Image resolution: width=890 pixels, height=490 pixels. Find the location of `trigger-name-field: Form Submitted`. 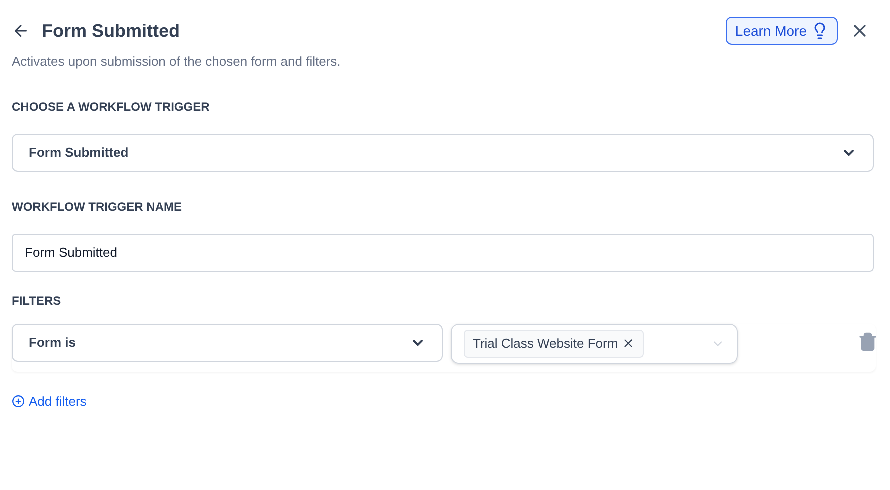

trigger-name-field: Form Submitted is located at coordinates (443, 253).